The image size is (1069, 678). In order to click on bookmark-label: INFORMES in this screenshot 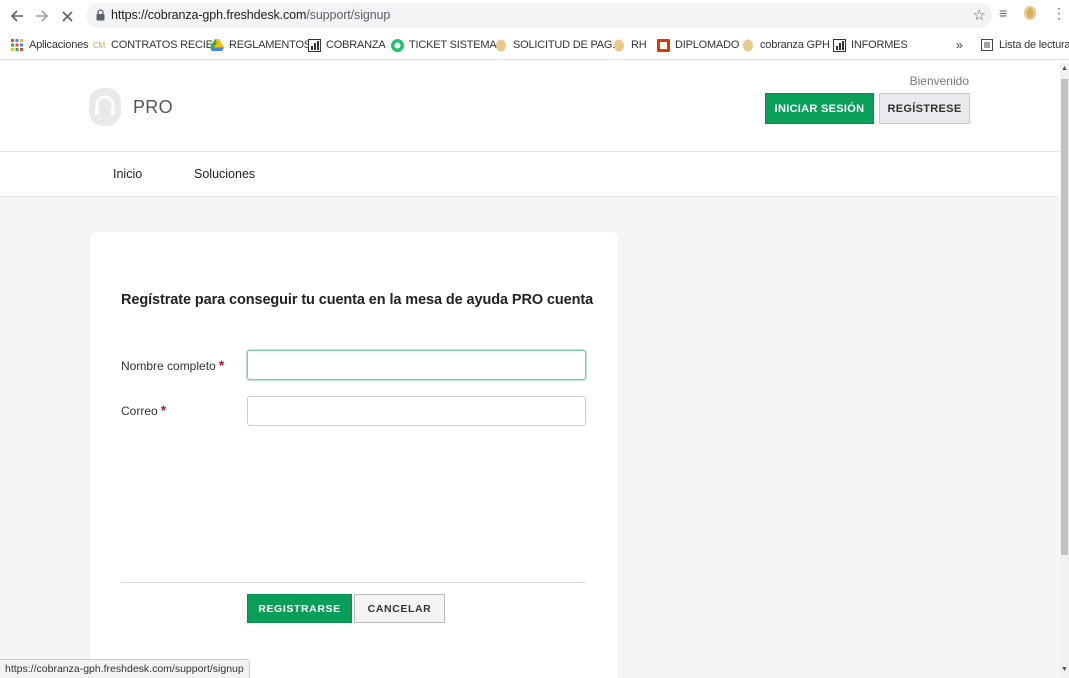, I will do `click(879, 45)`.